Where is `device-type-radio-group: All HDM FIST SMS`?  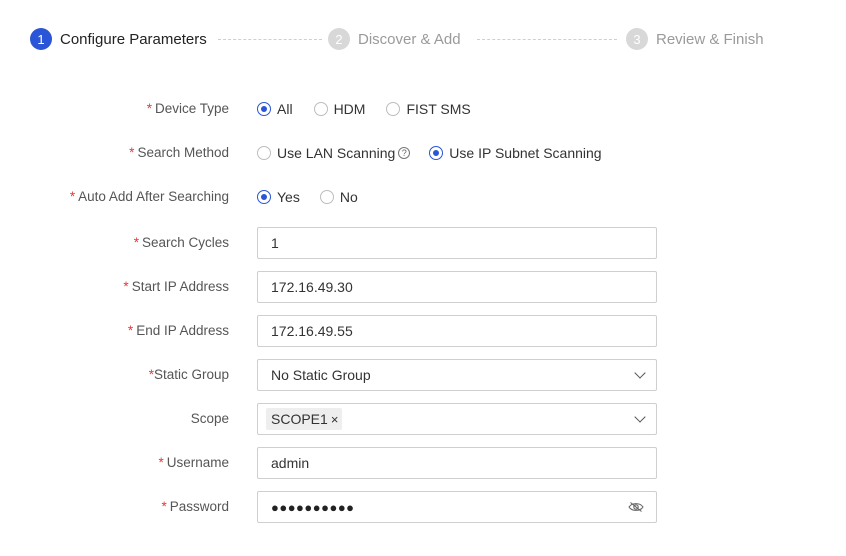
device-type-radio-group: All HDM FIST SMS is located at coordinates (372, 109).